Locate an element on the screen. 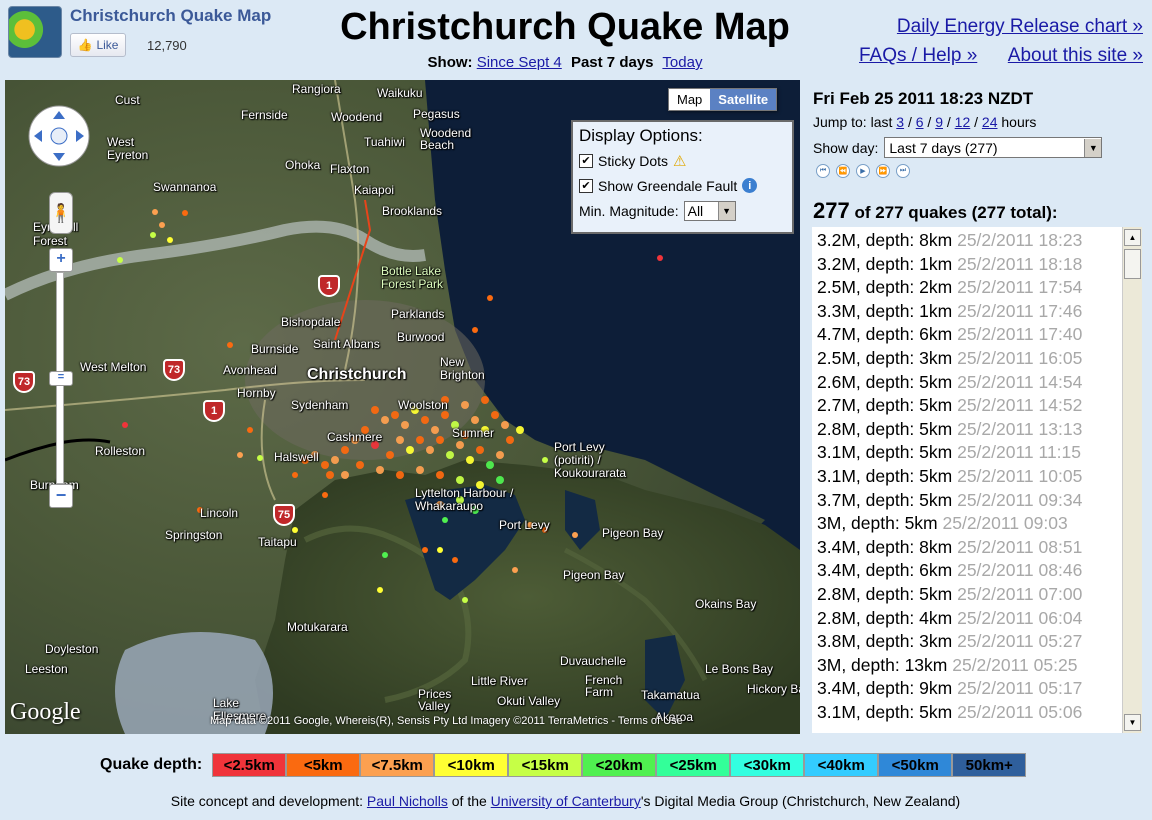  jump-3-hours-link: 3 is located at coordinates (900, 122).